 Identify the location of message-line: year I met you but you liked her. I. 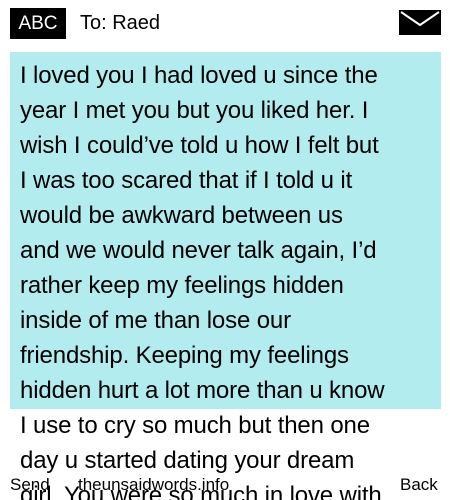
(194, 110).